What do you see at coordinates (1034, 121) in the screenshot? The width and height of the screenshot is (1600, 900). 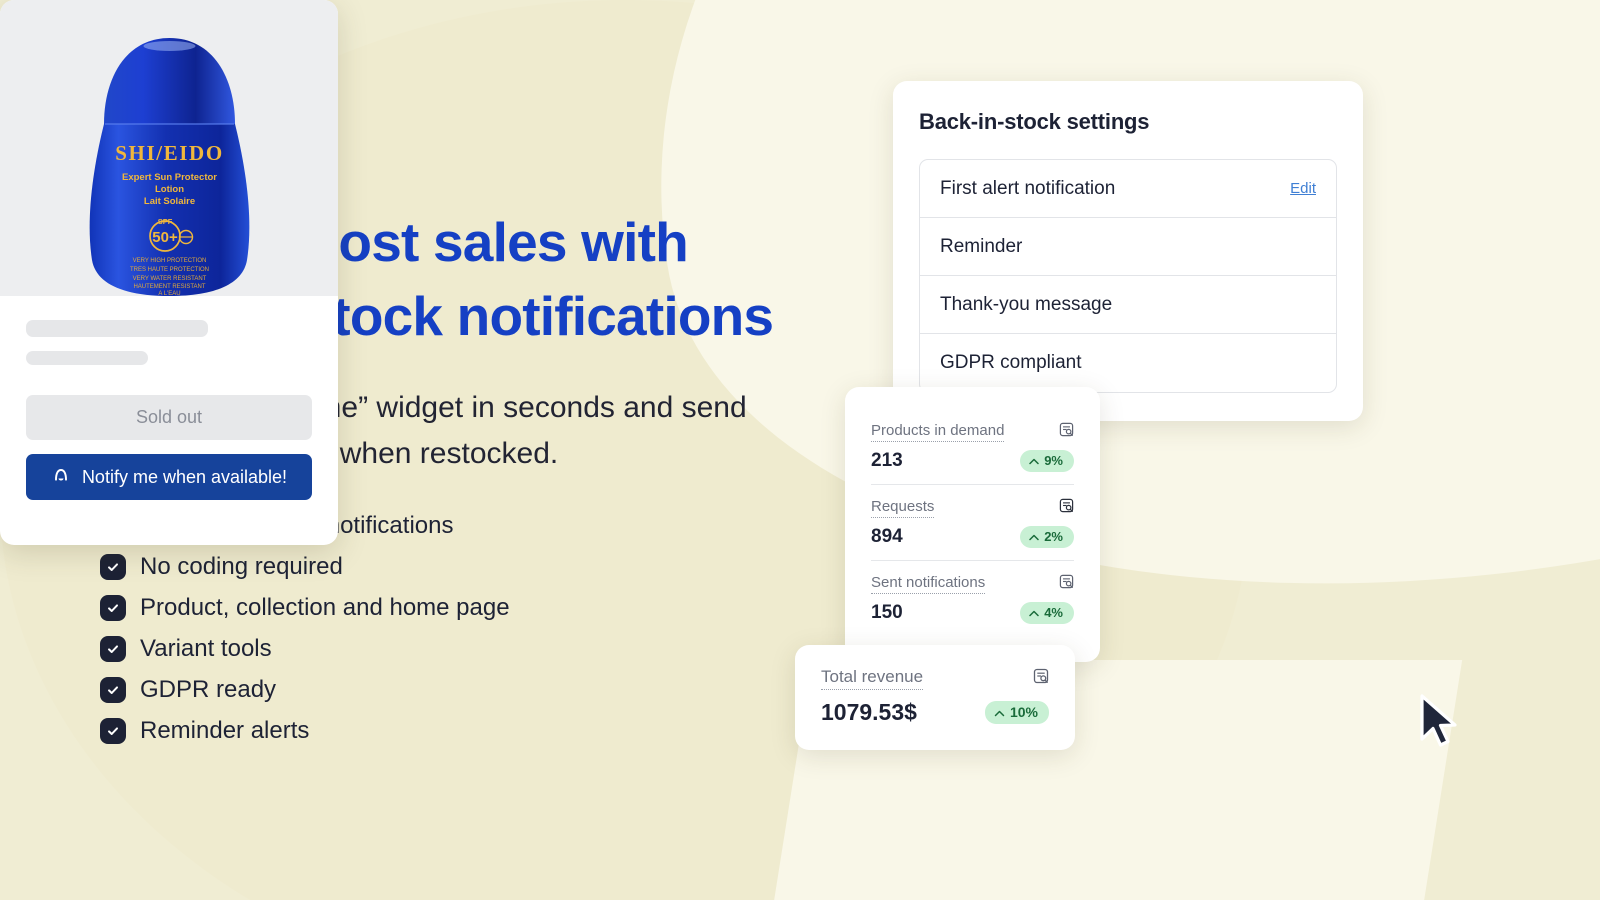 I see `settings-card-title: Back-in-stock settings` at bounding box center [1034, 121].